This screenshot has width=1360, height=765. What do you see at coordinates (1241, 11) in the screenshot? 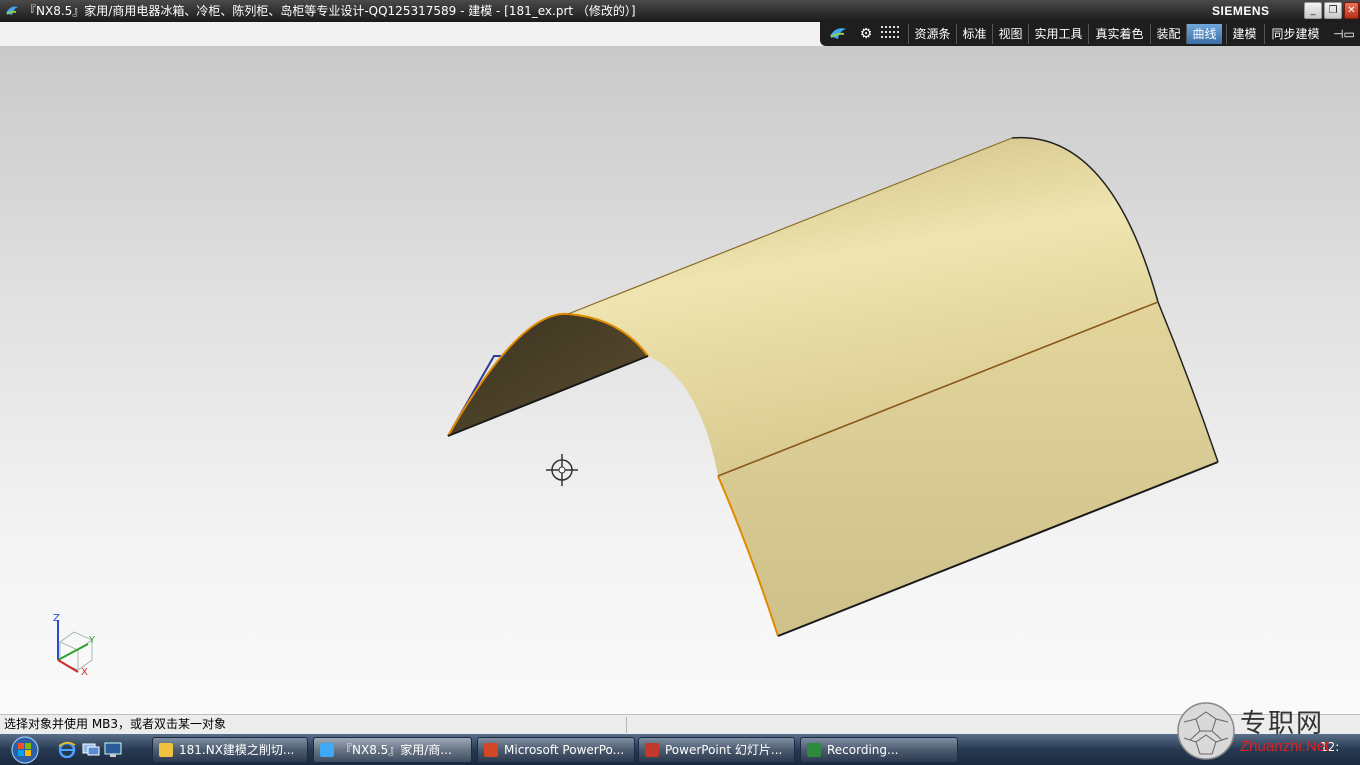
I see `siemens-logo: SIEMENS` at bounding box center [1241, 11].